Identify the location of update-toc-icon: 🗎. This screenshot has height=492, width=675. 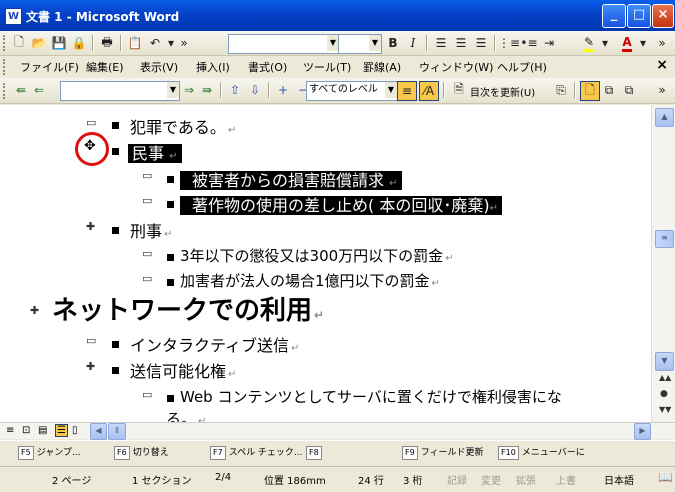
(459, 90).